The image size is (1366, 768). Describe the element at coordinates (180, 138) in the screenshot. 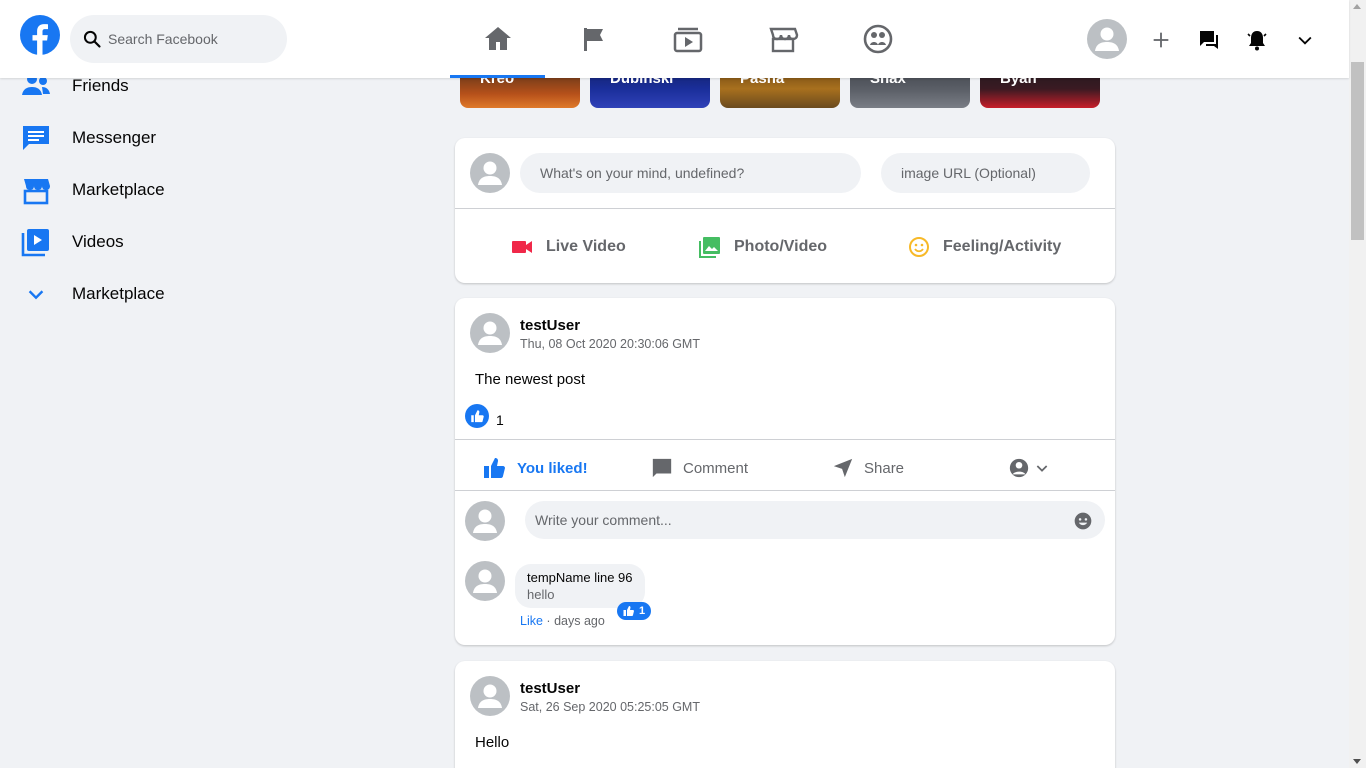

I see `sidebar-item-messenger: Messenger` at that location.